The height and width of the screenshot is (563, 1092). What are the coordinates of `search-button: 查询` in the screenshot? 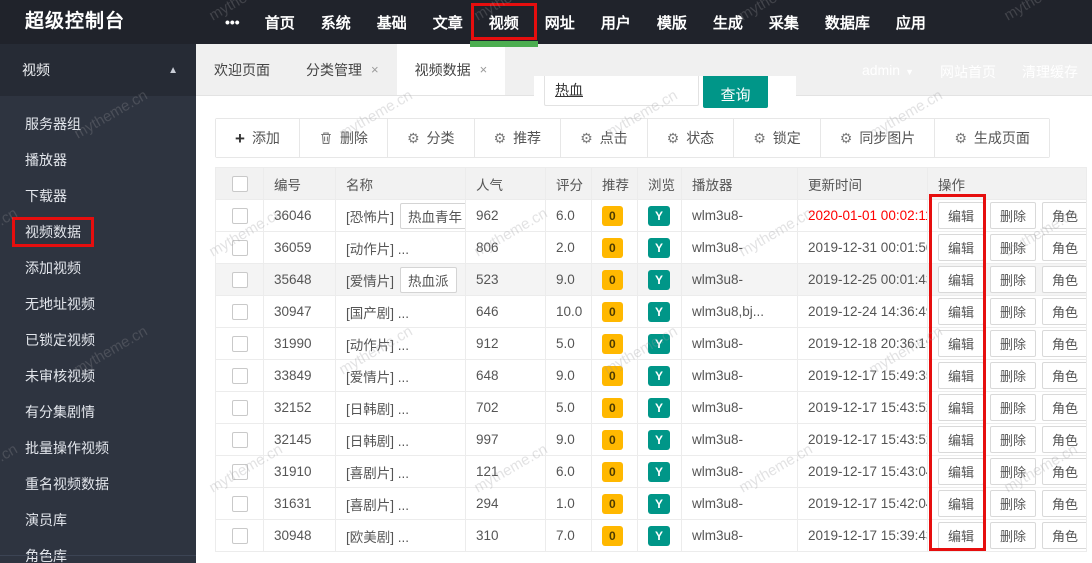 It's located at (735, 92).